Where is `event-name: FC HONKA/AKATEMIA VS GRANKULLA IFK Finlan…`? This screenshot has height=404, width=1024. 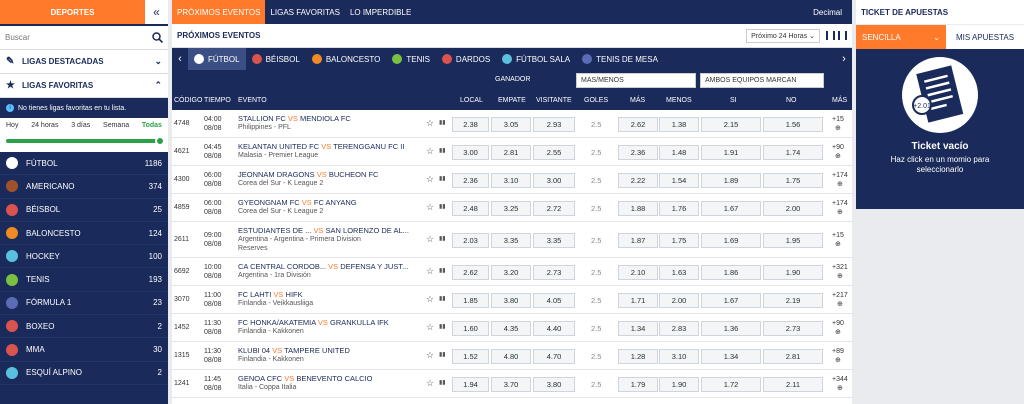
event-name: FC HONKA/AKATEMIA VS GRANKULLA IFK Finlan… is located at coordinates (313, 327).